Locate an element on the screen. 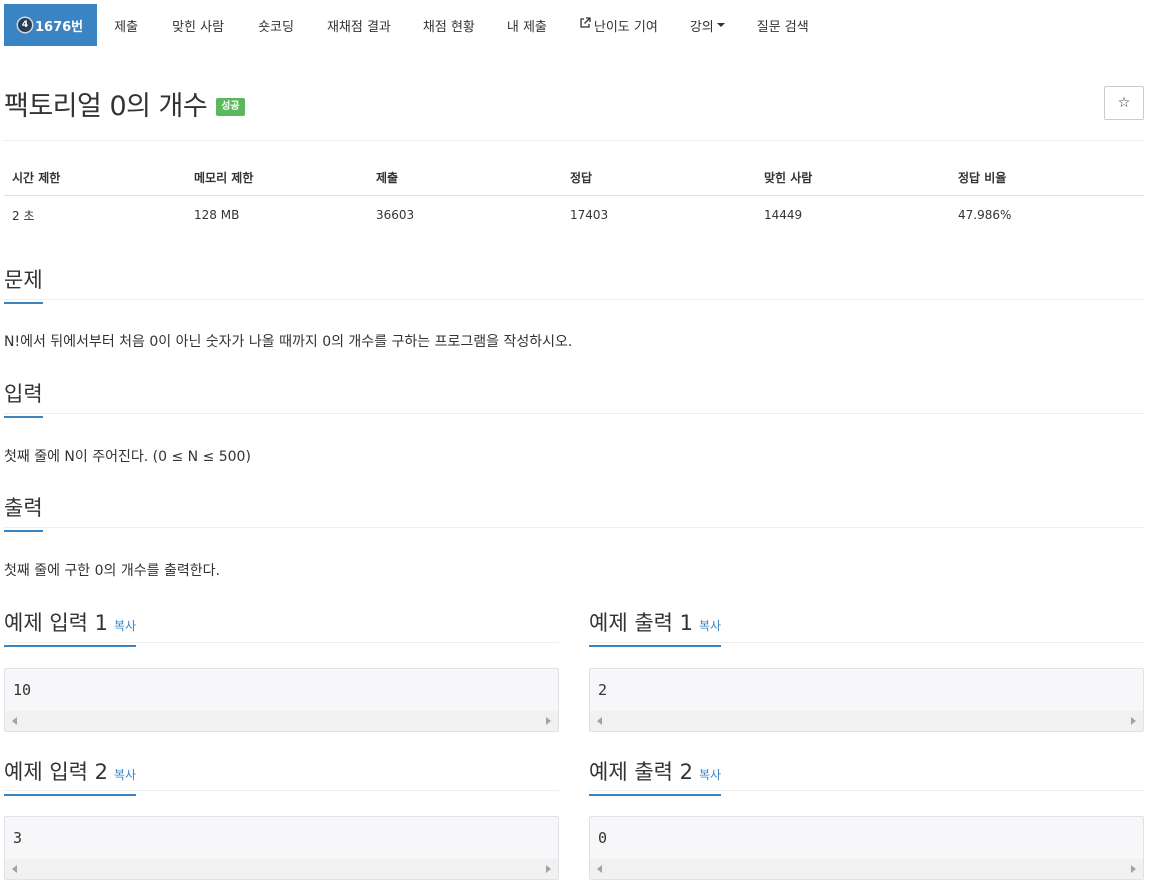  sample-output-1-label: 예제 출력 1 is located at coordinates (641, 623).